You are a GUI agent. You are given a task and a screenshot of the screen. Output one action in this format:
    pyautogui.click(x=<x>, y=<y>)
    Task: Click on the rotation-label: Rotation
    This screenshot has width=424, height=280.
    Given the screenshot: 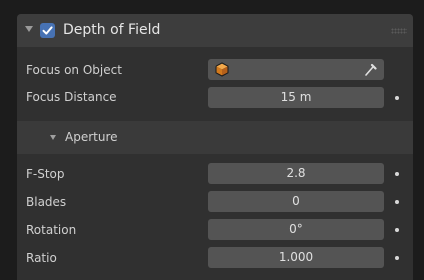 What is the action you would take?
    pyautogui.click(x=51, y=230)
    